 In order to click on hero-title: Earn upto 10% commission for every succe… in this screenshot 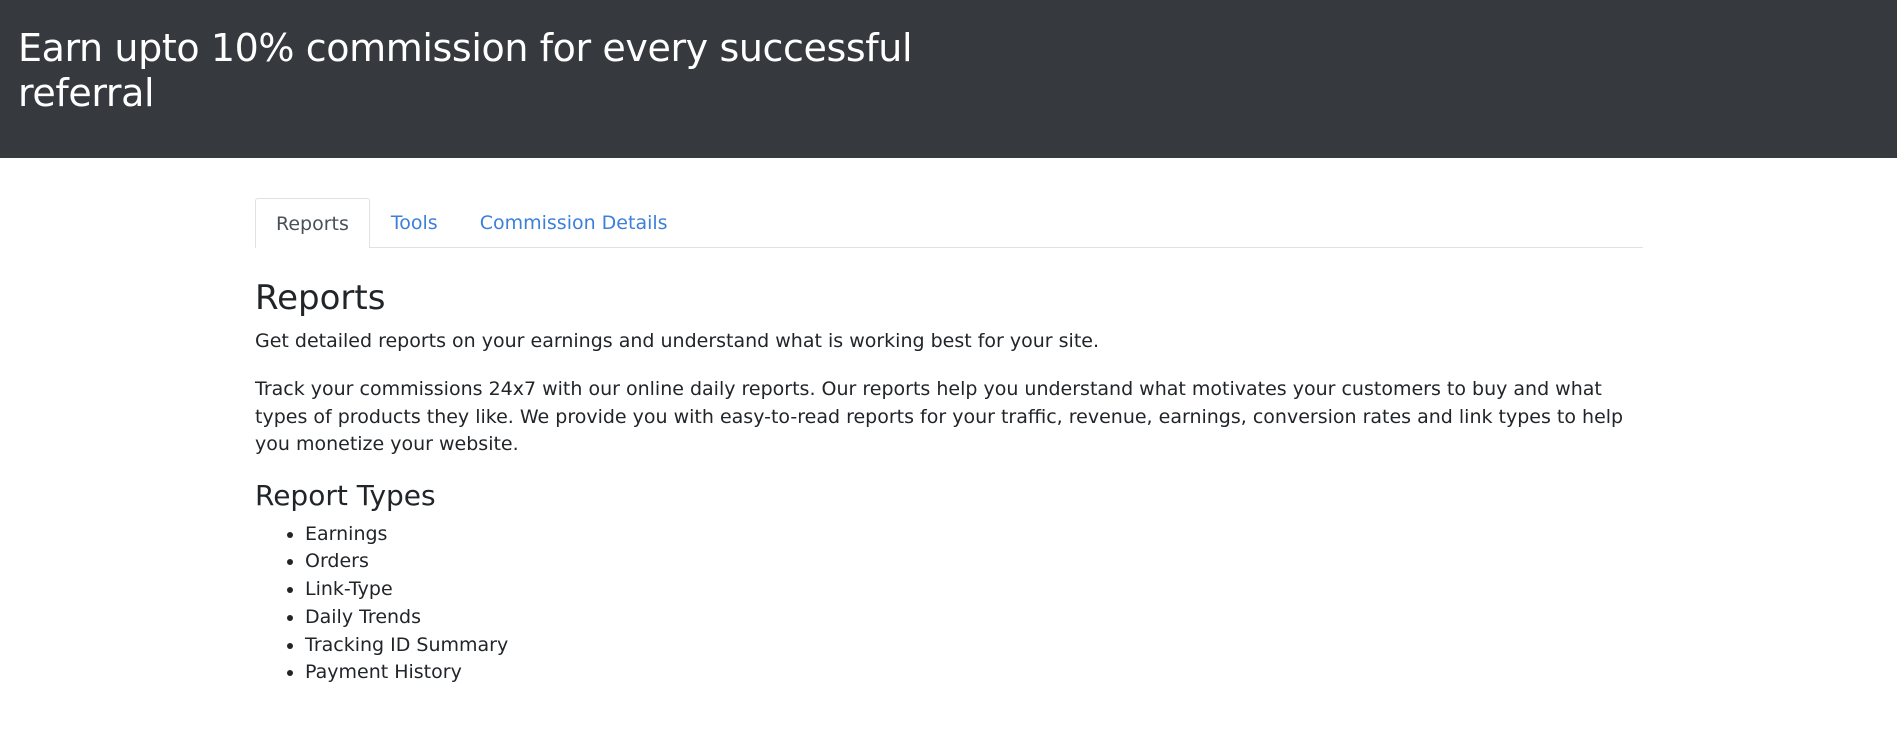, I will do `click(465, 70)`.